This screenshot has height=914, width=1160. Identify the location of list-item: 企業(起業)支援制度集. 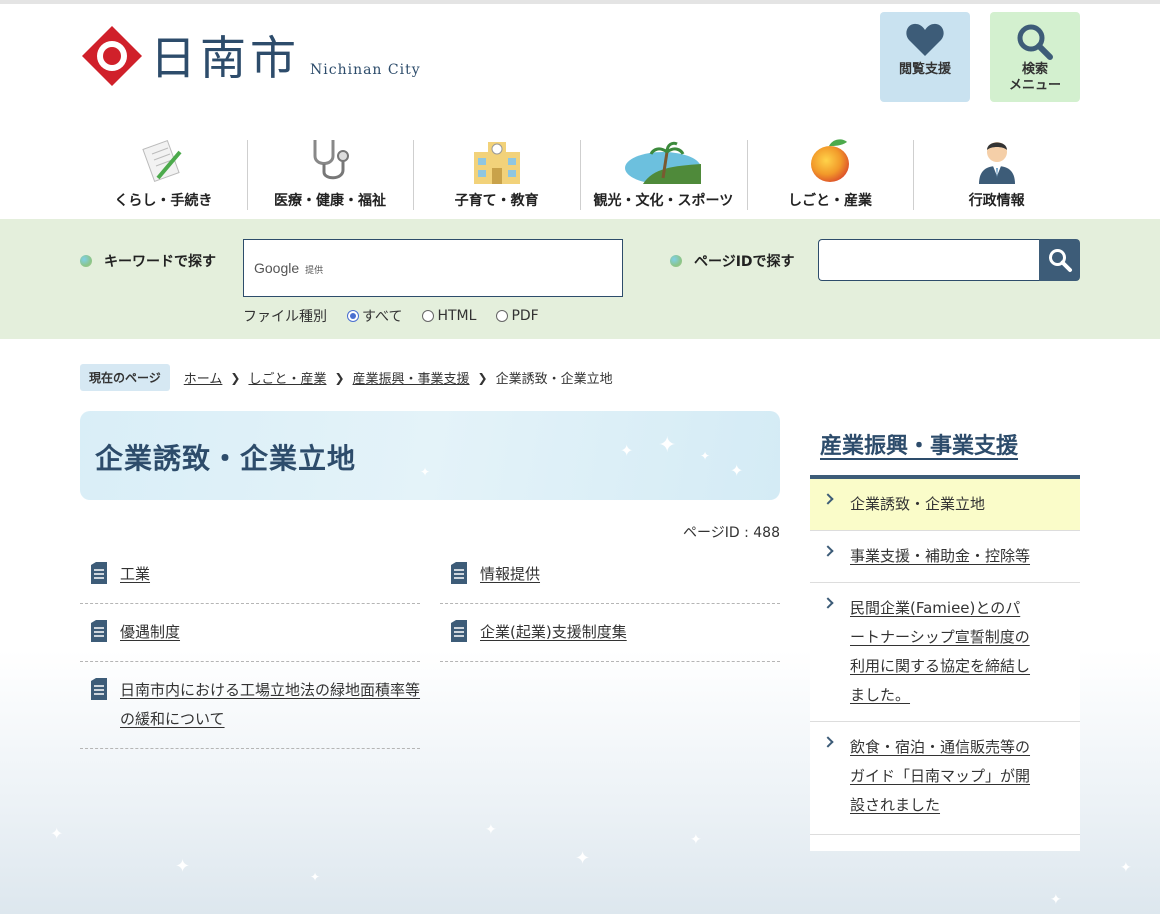
(610, 640).